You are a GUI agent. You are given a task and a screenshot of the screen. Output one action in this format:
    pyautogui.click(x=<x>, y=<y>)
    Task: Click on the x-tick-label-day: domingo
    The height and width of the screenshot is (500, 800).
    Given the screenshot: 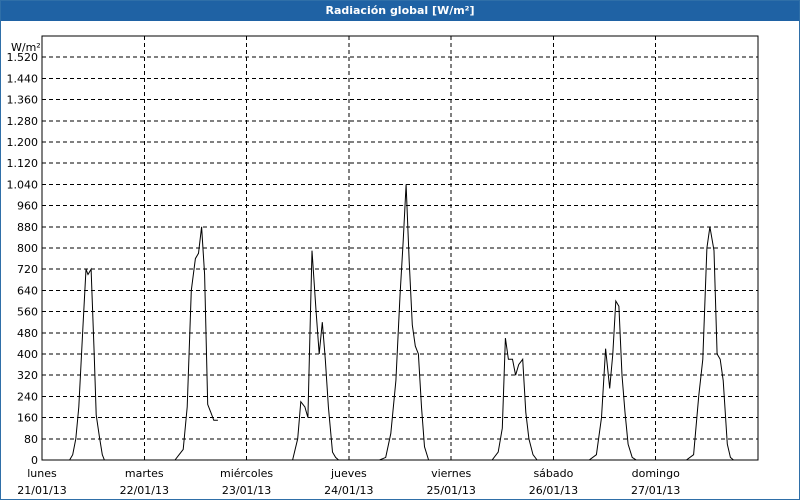 What is the action you would take?
    pyautogui.click(x=656, y=473)
    